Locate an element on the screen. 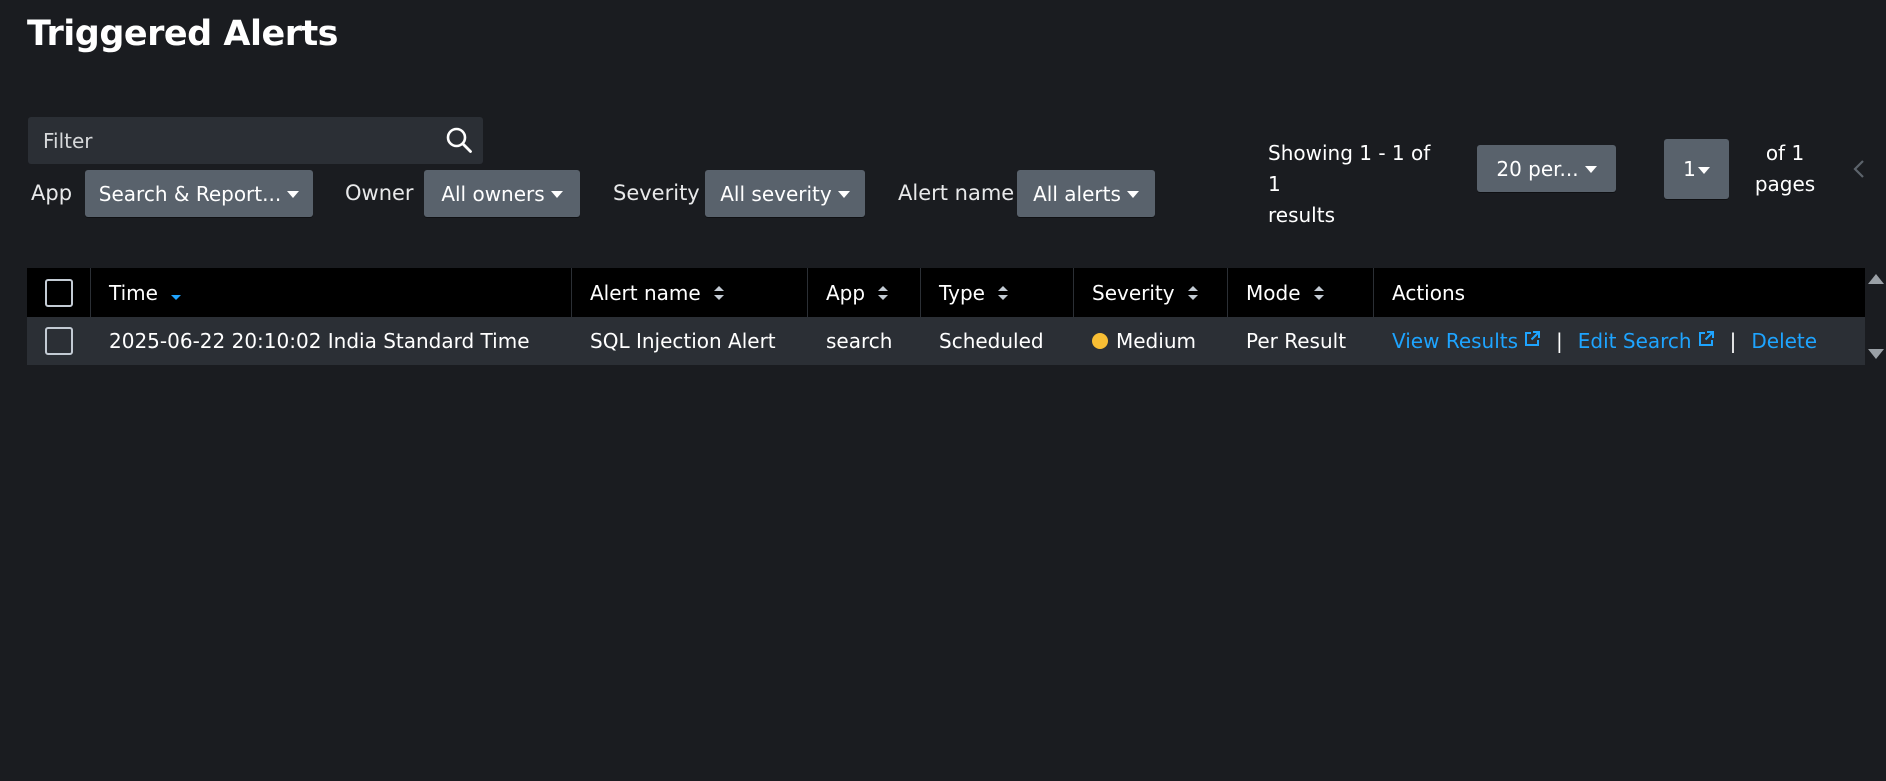 Image resolution: width=1886 pixels, height=781 pixels. column-header-severity-label: Severity is located at coordinates (1133, 292).